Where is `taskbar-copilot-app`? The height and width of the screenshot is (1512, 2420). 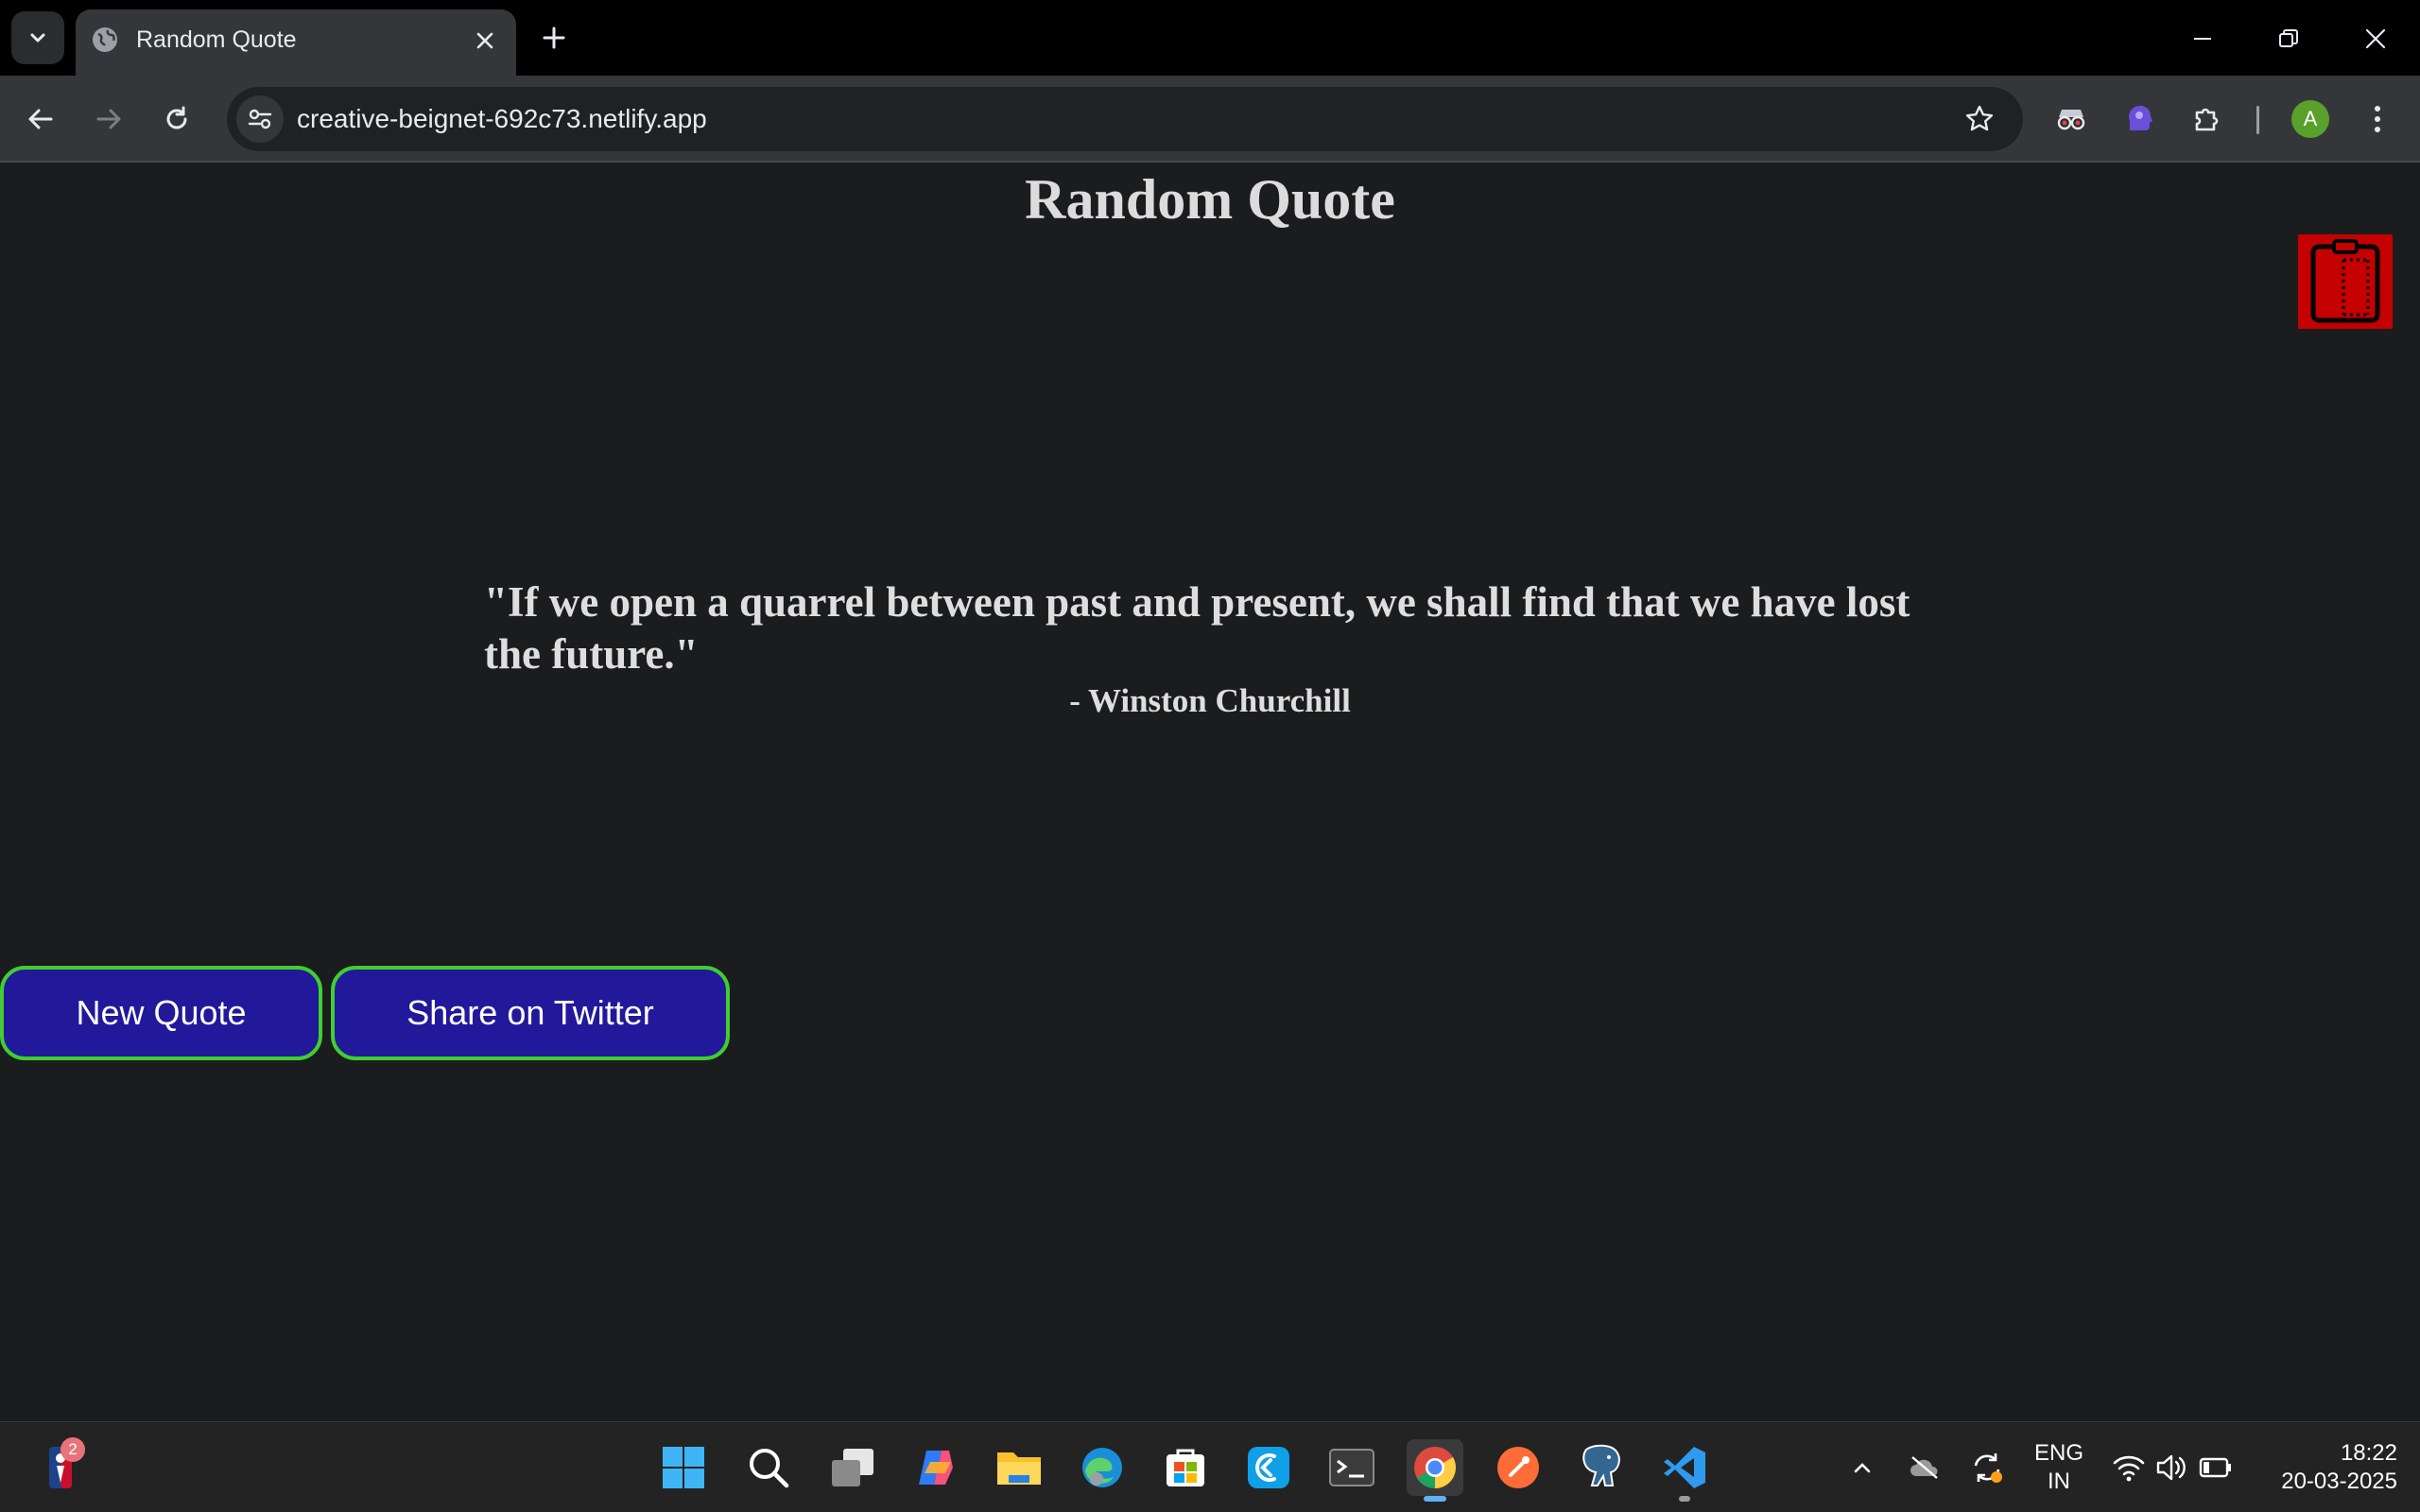
taskbar-copilot-app is located at coordinates (936, 1467).